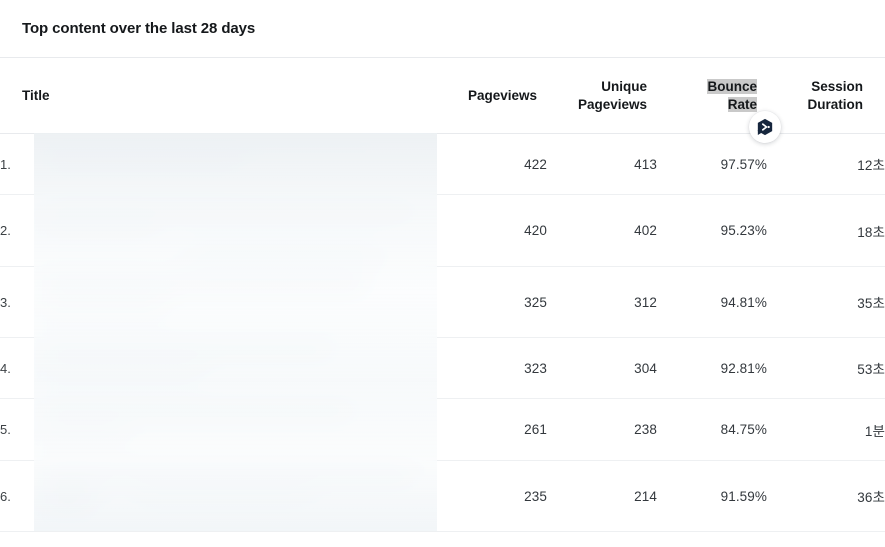 The image size is (885, 547). I want to click on row-pageviews: 420, so click(492, 230).